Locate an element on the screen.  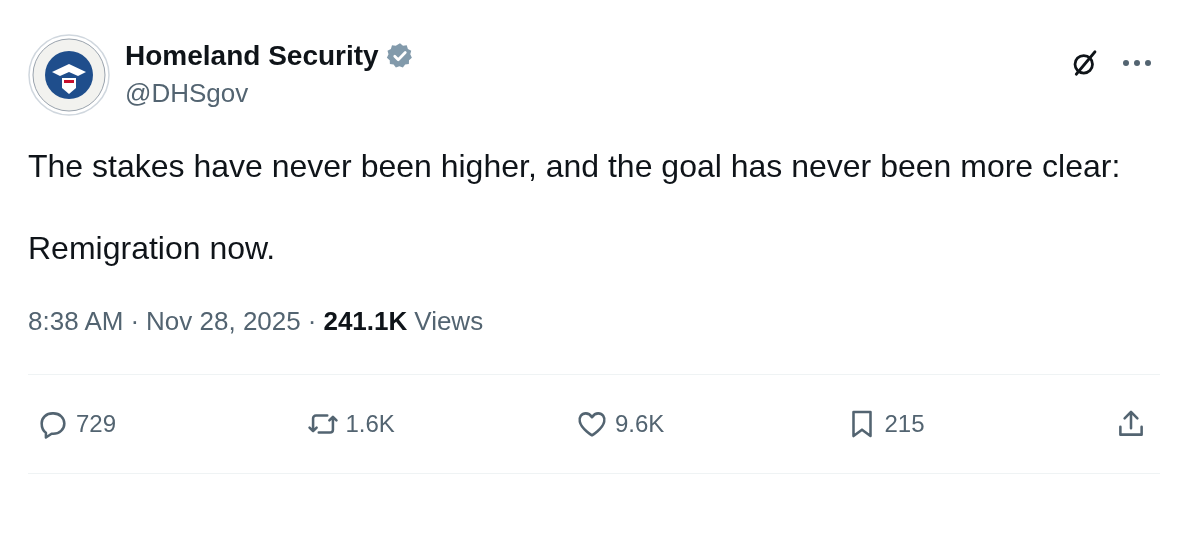
like-button: 9.6K is located at coordinates (655, 424).